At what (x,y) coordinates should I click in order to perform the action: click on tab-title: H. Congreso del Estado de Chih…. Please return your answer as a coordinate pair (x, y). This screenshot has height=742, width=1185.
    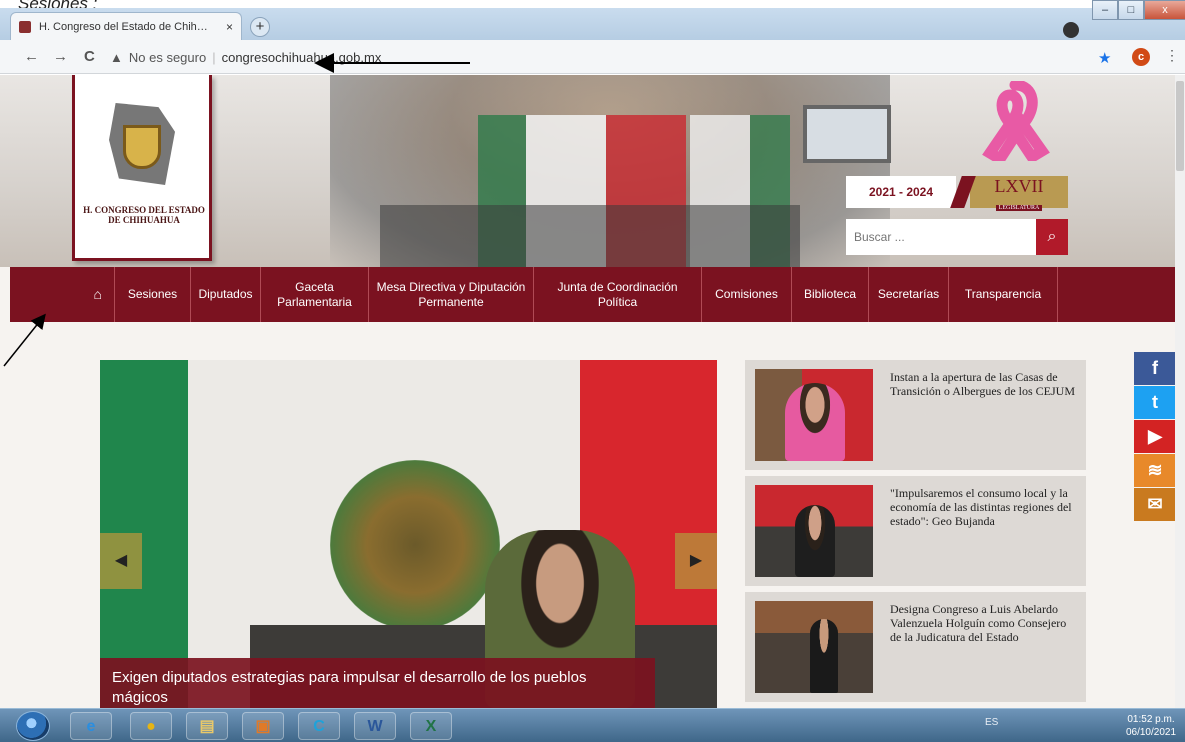
    Looking at the image, I should click on (123, 26).